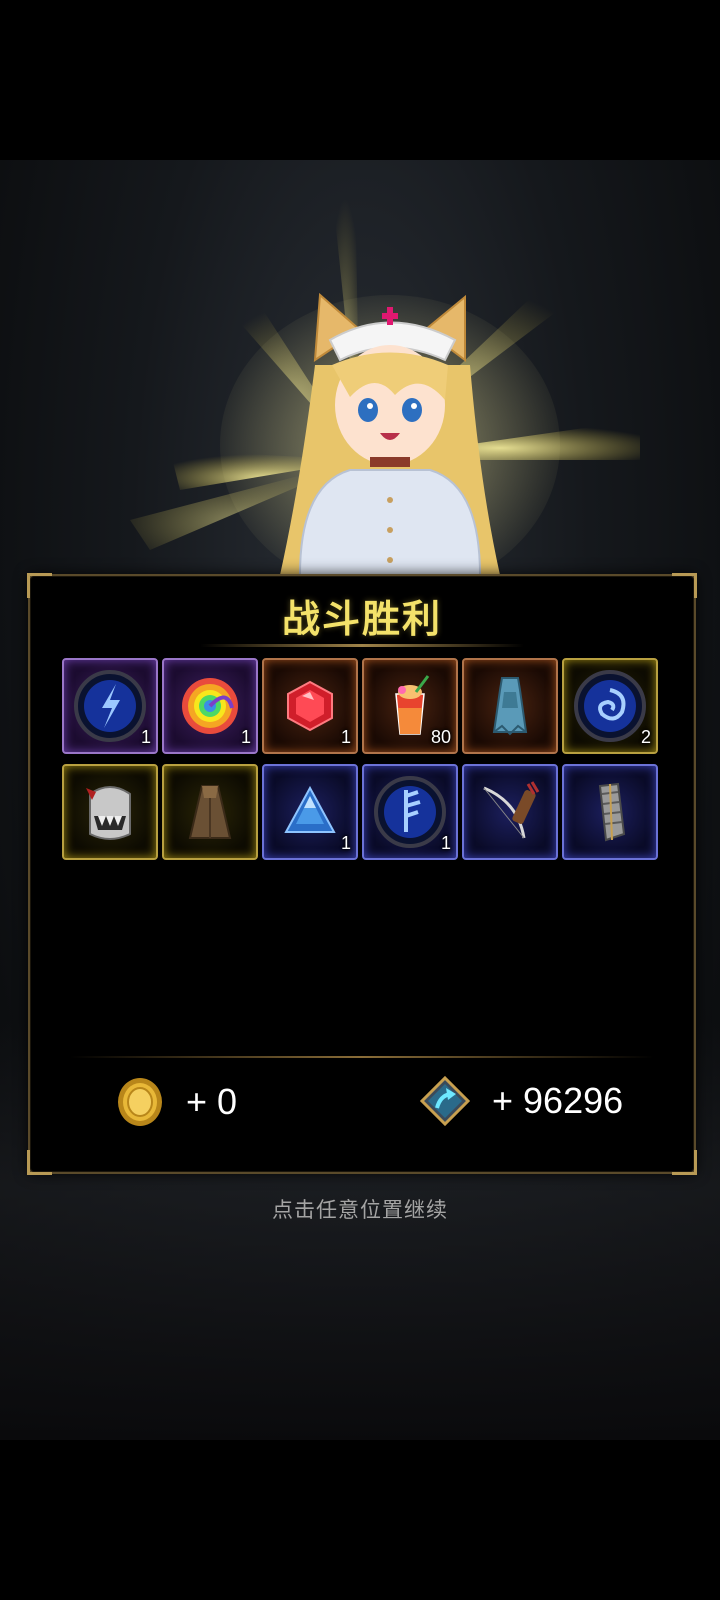  I want to click on metal-gauntlet-icon, so click(612, 812).